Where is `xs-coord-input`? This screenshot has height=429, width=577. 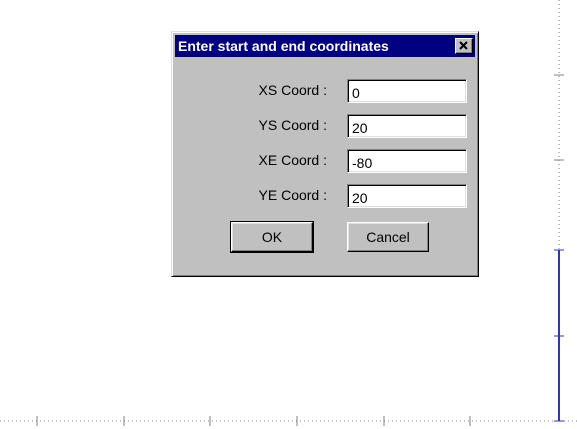
xs-coord-input is located at coordinates (407, 91).